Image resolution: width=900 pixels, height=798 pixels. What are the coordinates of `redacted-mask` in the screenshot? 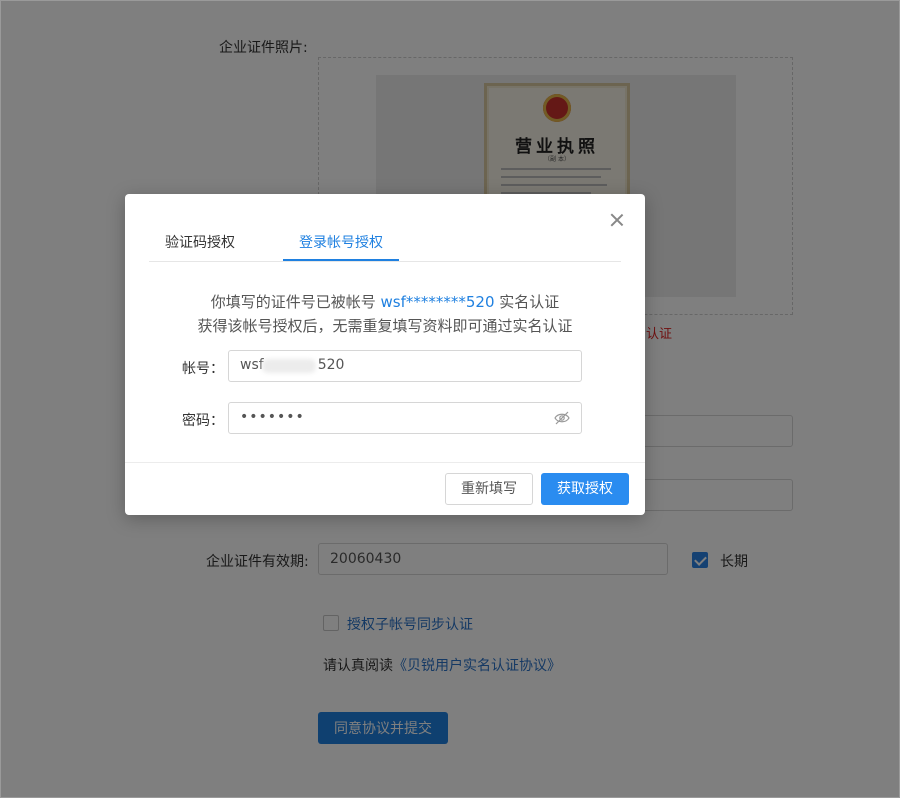 It's located at (289, 366).